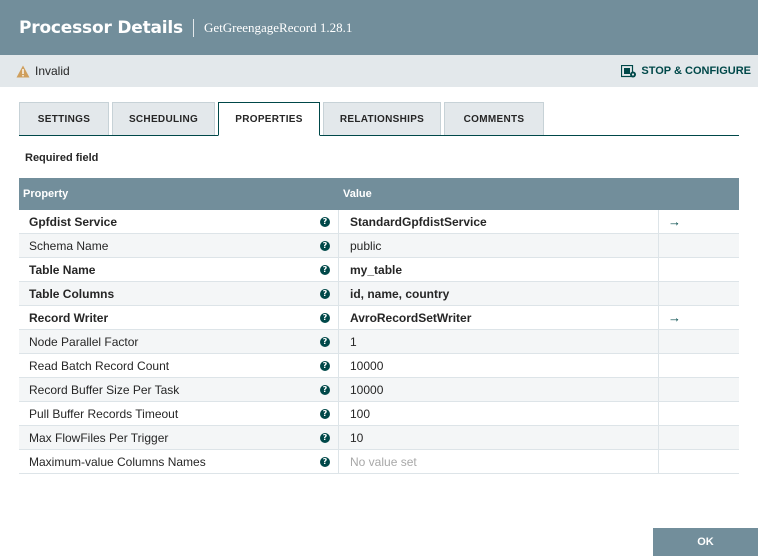  I want to click on table-header: Property Value, so click(379, 194).